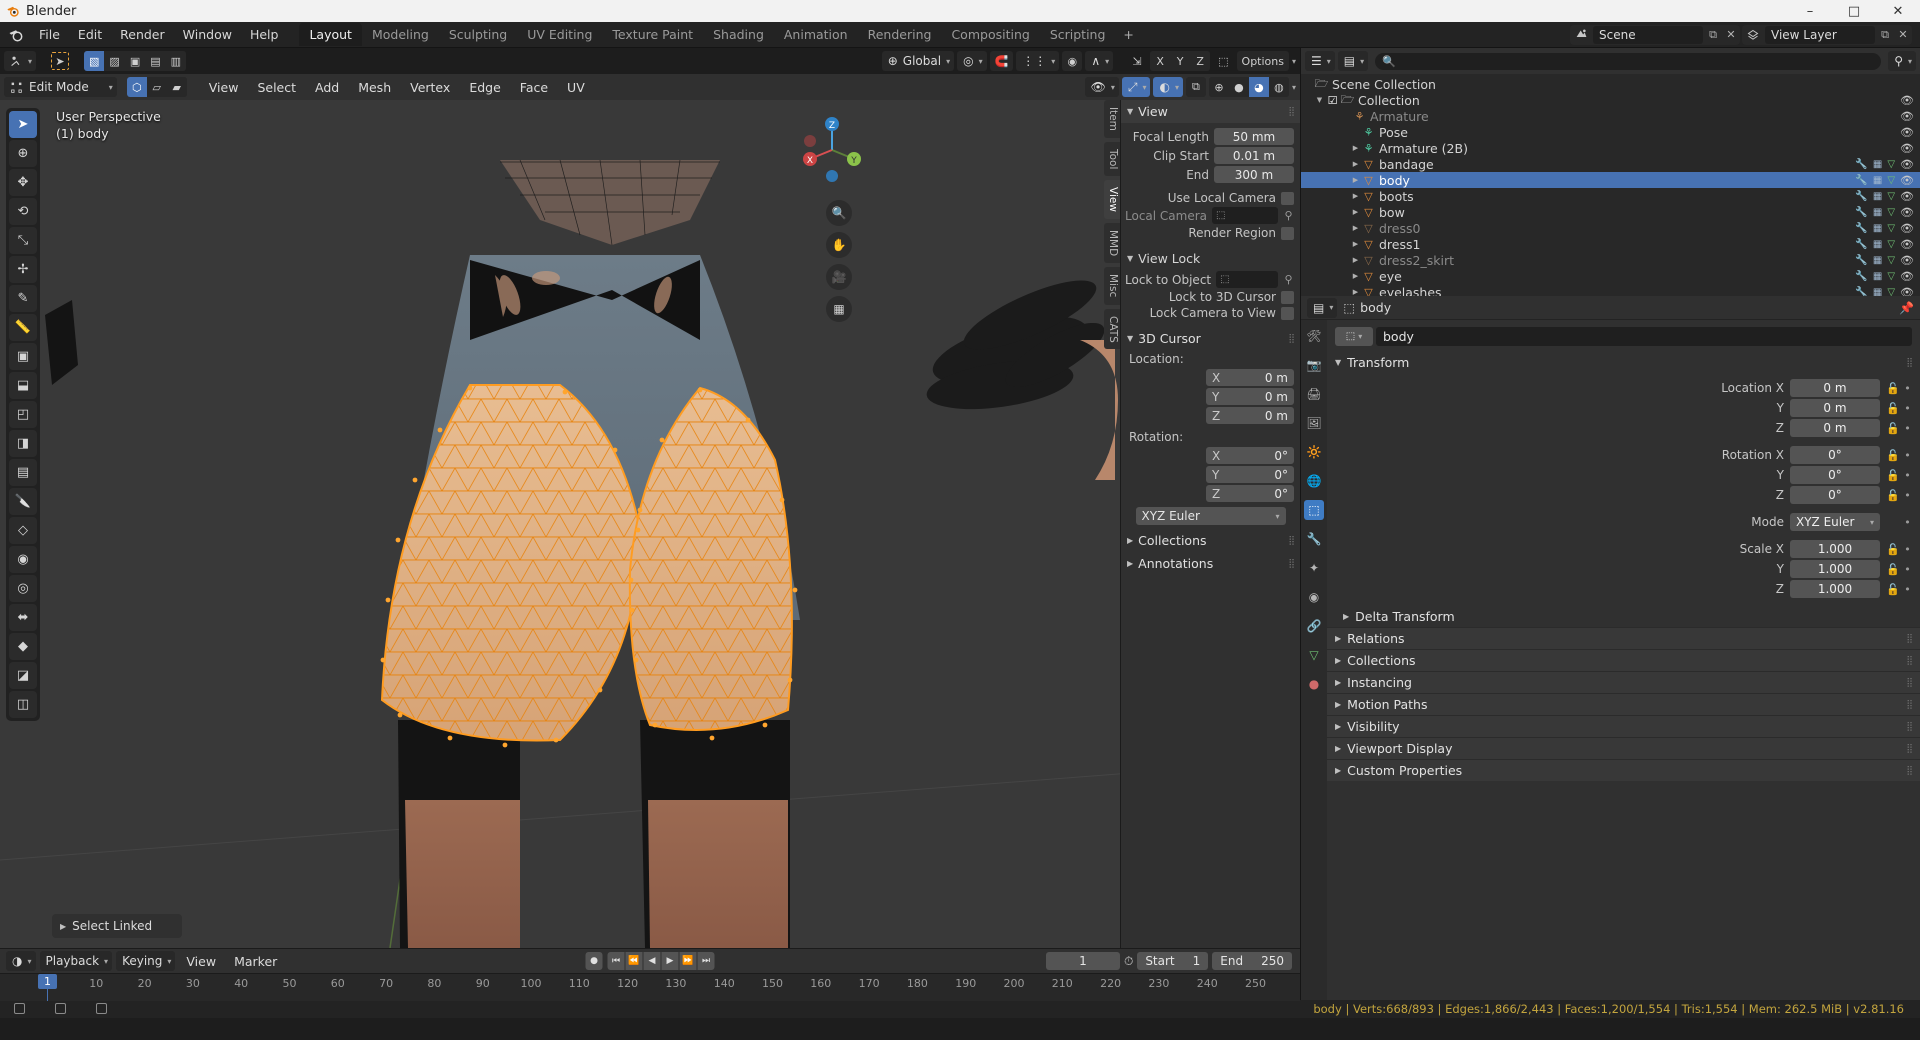 The height and width of the screenshot is (1040, 1920). Describe the element at coordinates (1287, 313) in the screenshot. I see `lock-camera-to-view-checkbox` at that location.